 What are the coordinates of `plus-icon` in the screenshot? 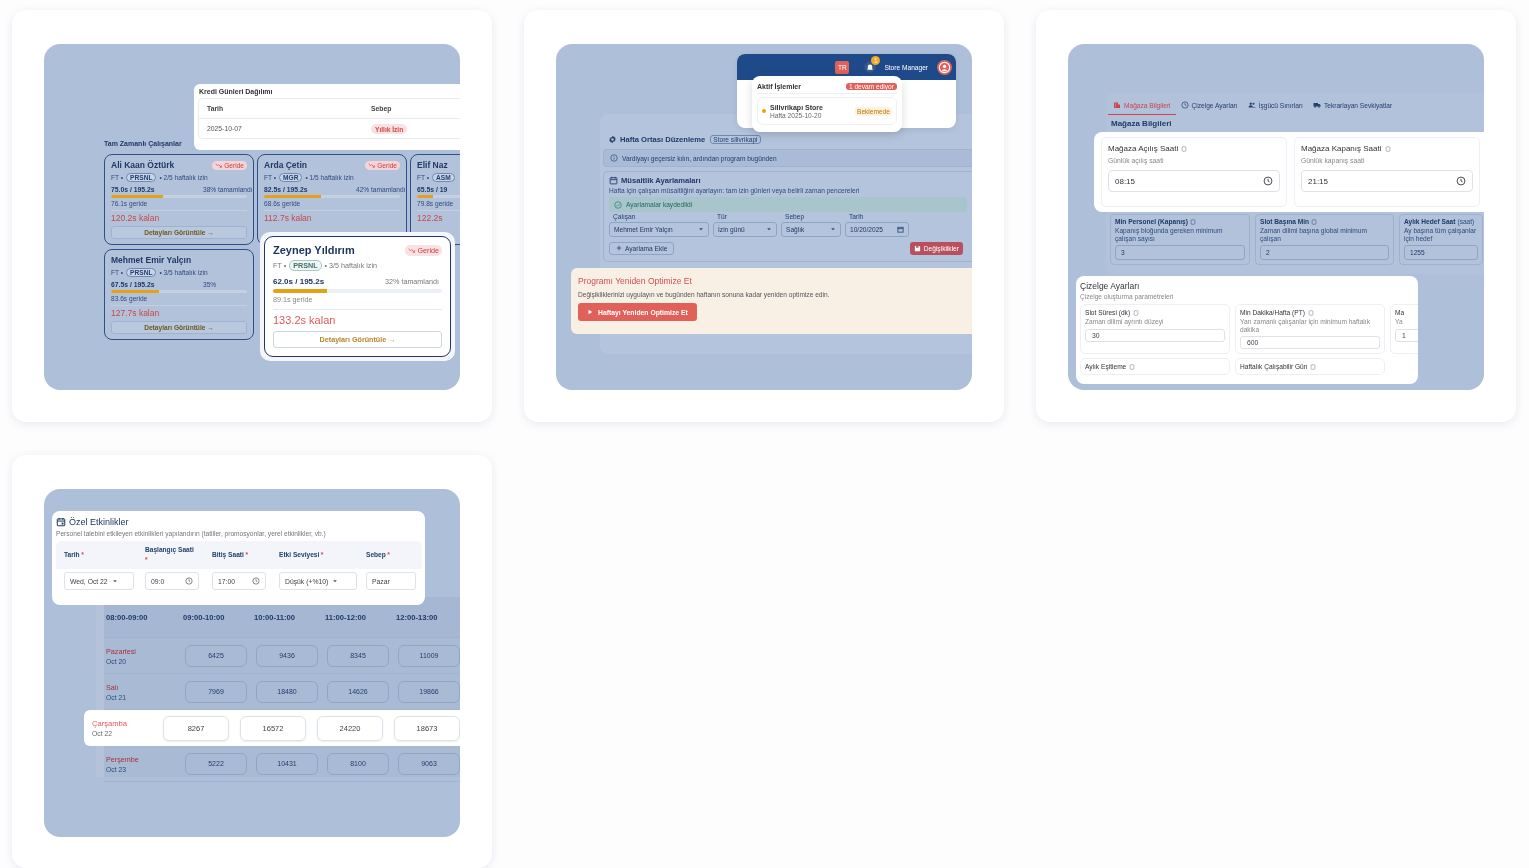 It's located at (619, 248).